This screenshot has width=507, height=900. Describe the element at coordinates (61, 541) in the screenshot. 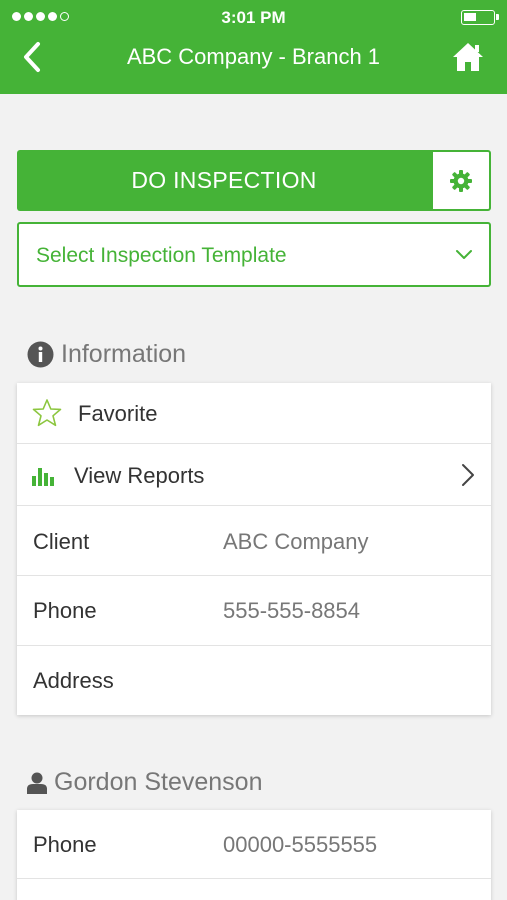

I see `client-label: Client` at that location.